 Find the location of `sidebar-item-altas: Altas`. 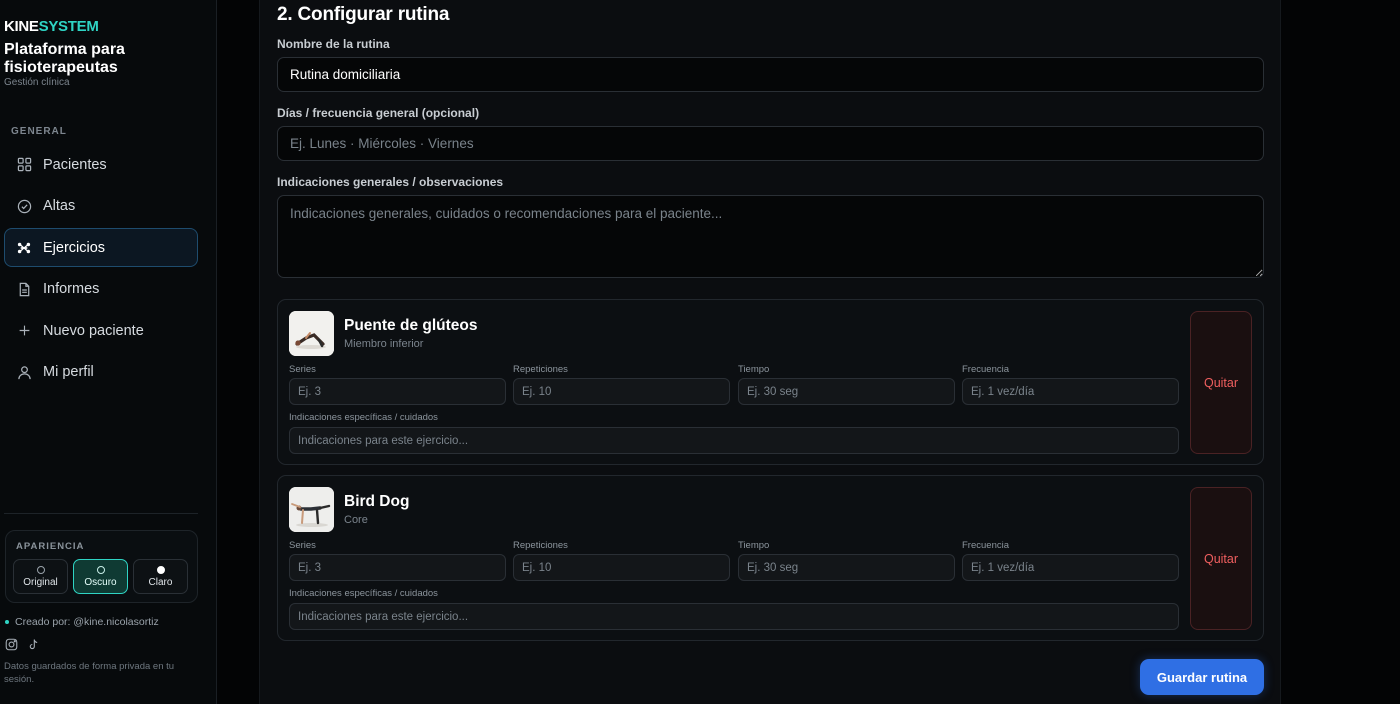

sidebar-item-altas: Altas is located at coordinates (101, 206).